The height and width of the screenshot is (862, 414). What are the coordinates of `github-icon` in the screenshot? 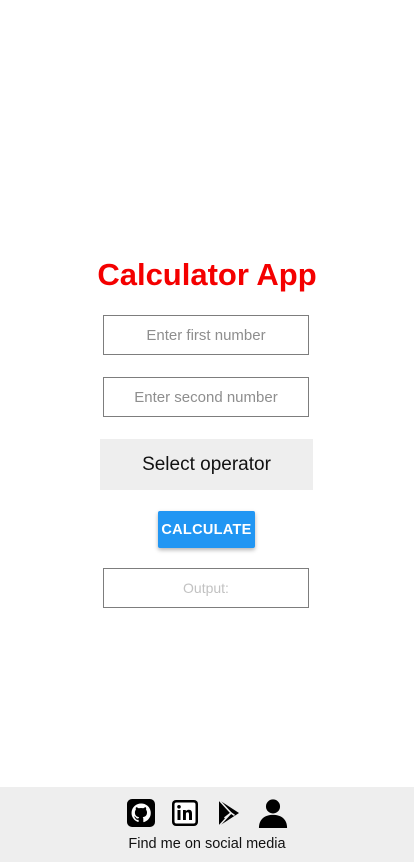 It's located at (141, 813).